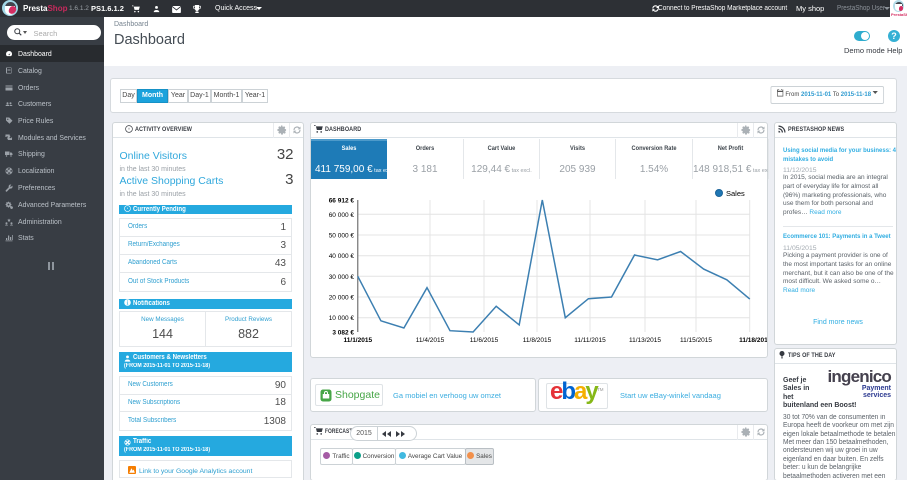 This screenshot has width=907, height=480. What do you see at coordinates (484, 340) in the screenshot?
I see `svg-text: 11/6/2015` at bounding box center [484, 340].